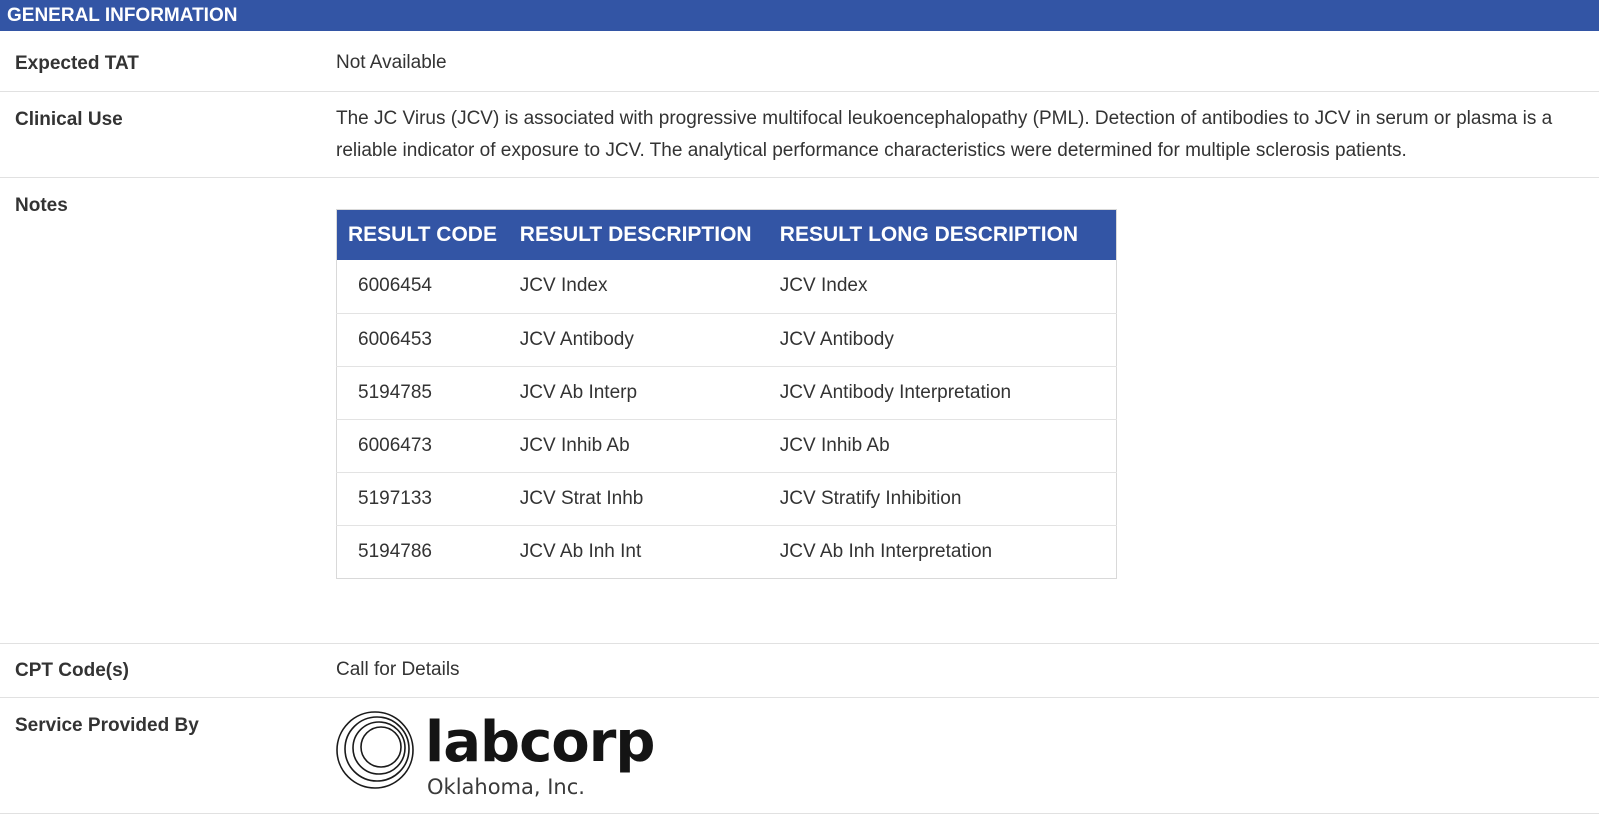 Image resolution: width=1599 pixels, height=814 pixels. Describe the element at coordinates (107, 725) in the screenshot. I see `service-provided-label: Service Provided By` at that location.